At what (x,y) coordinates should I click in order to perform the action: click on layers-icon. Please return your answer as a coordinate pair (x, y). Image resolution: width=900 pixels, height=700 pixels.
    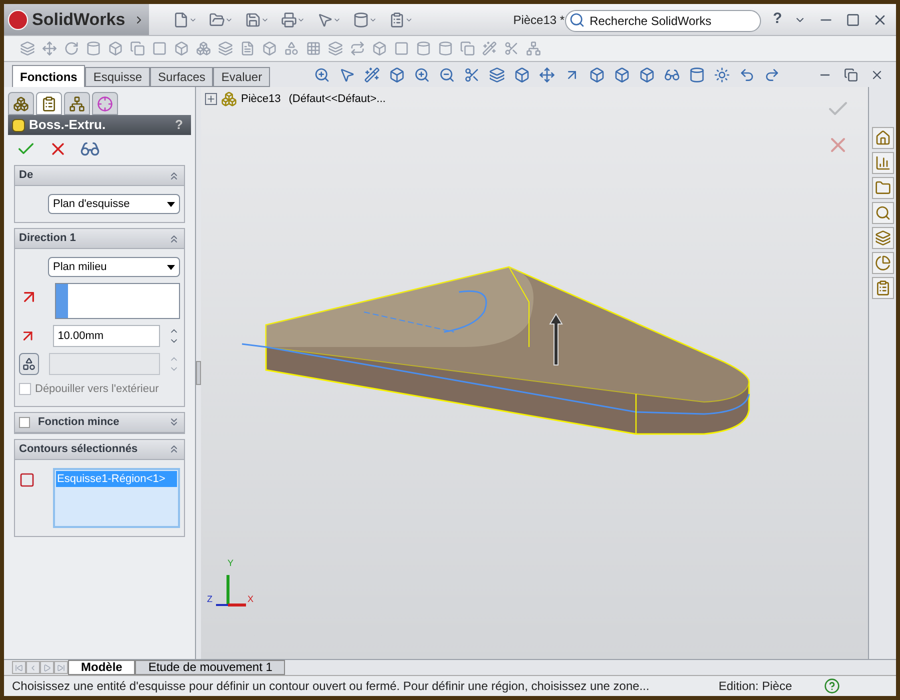
    Looking at the image, I should click on (882, 238).